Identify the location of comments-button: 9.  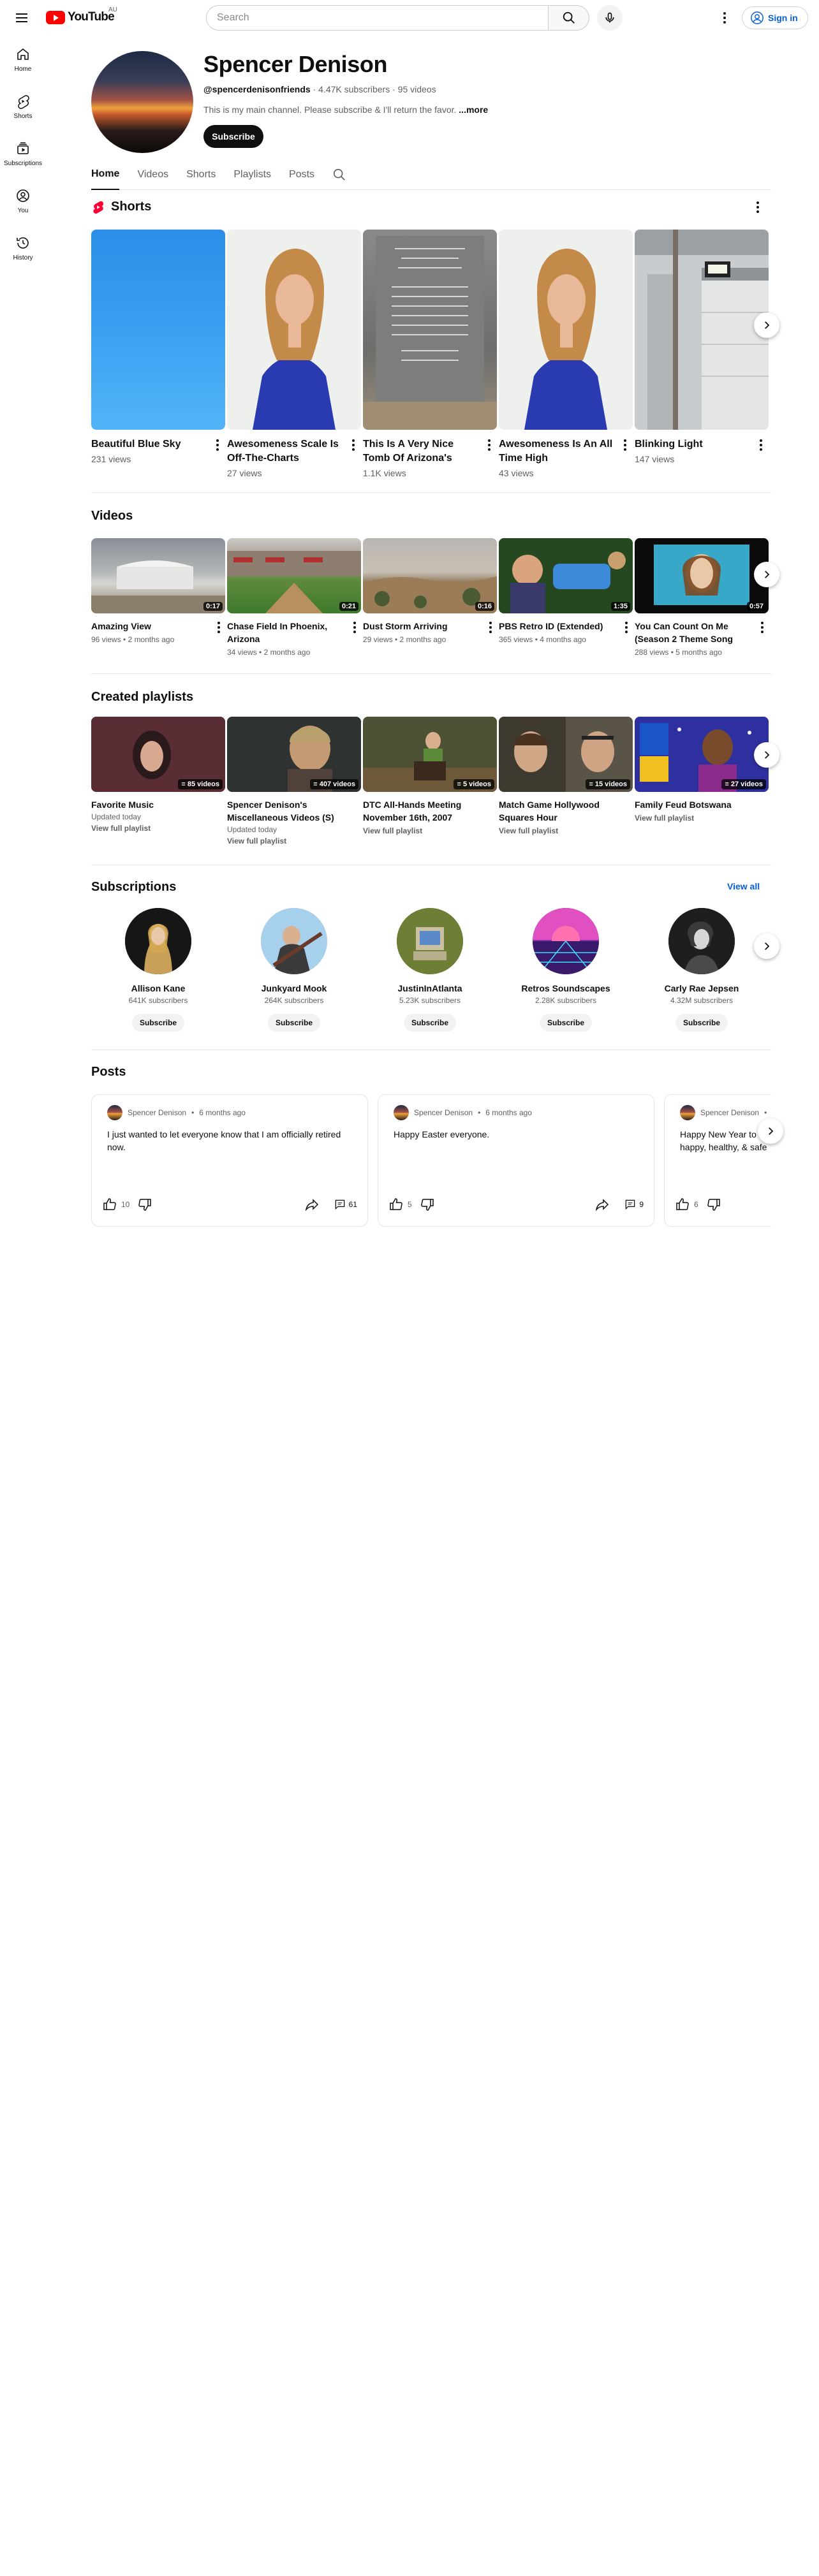
(634, 1204).